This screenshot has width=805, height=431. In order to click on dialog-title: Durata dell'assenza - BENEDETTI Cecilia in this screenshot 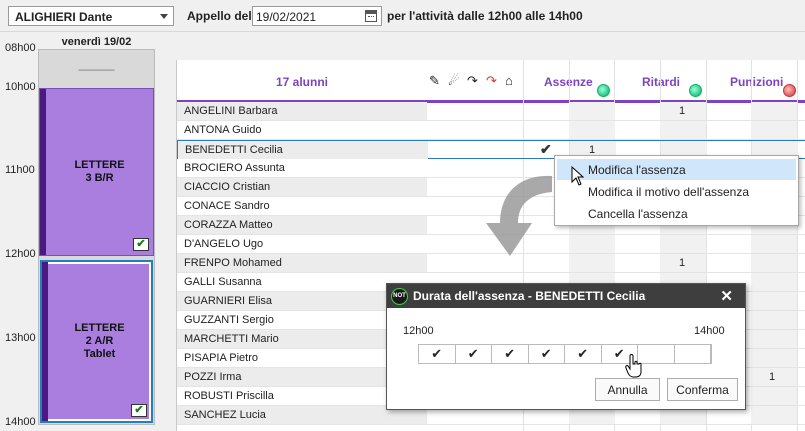, I will do `click(529, 296)`.